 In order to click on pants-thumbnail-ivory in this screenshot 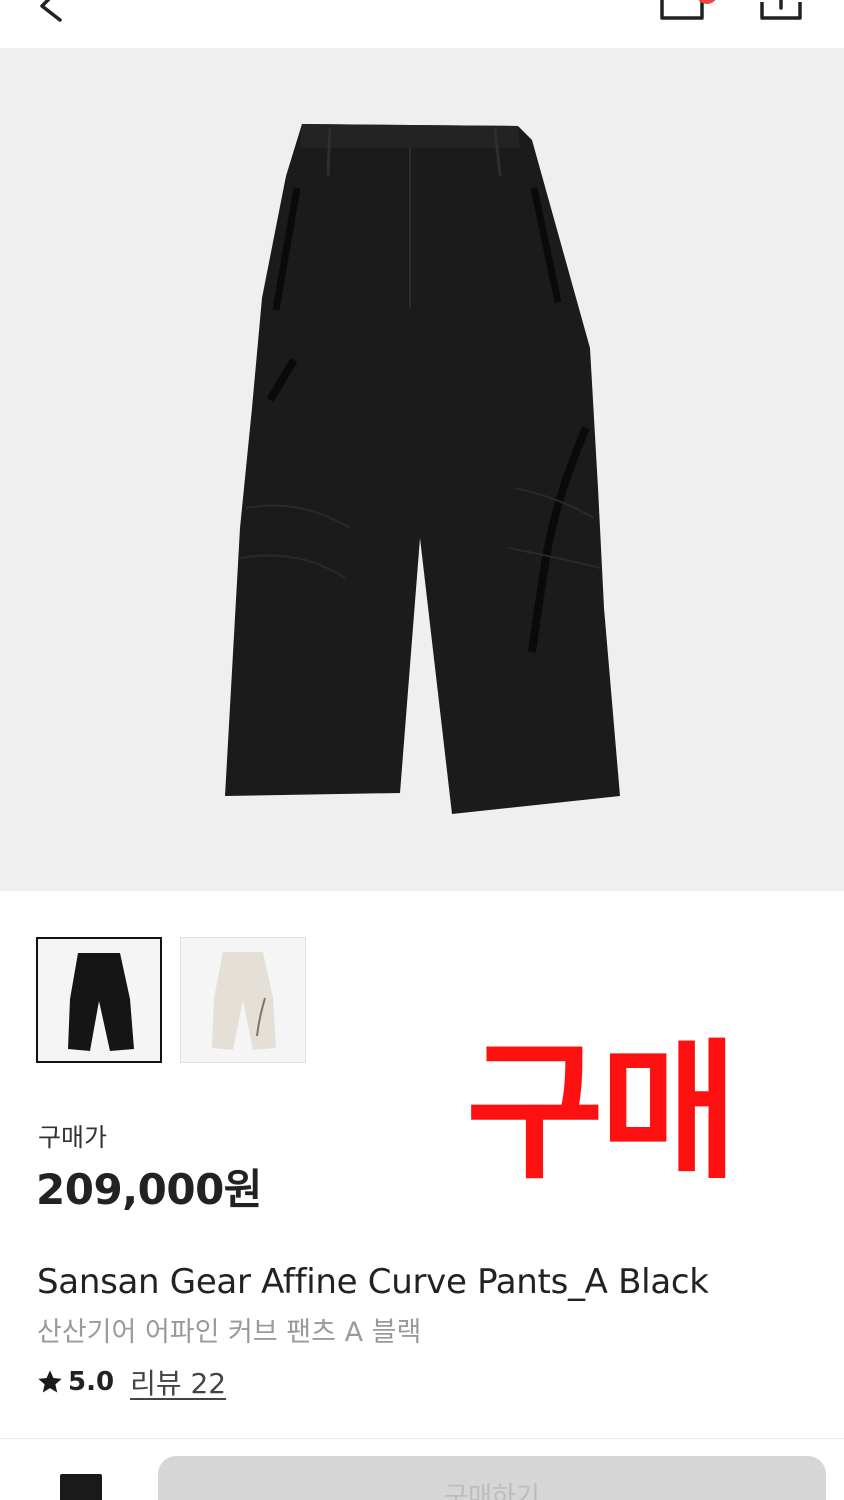, I will do `click(244, 1001)`.